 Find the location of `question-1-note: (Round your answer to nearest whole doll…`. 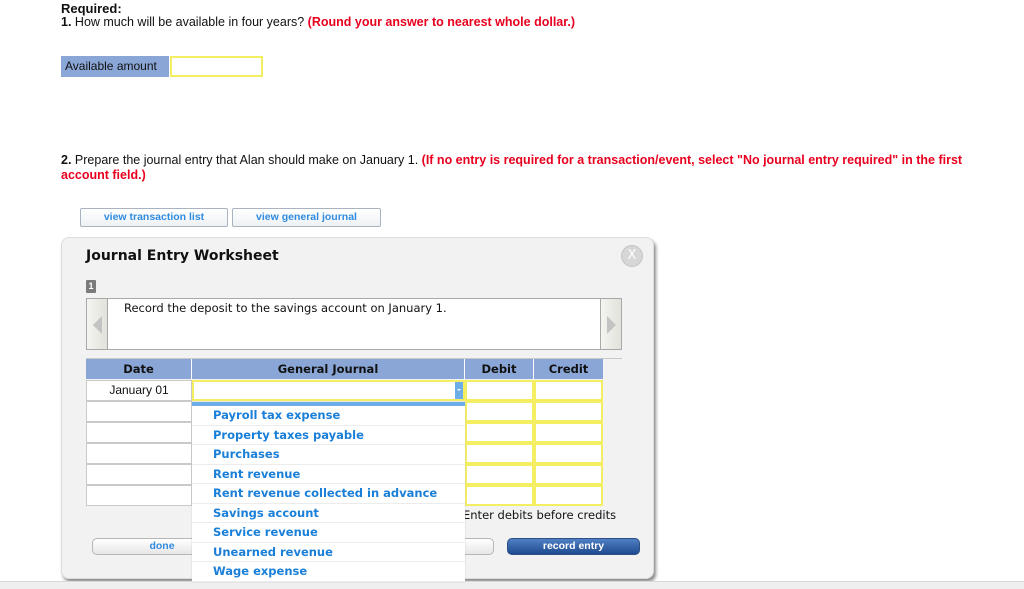

question-1-note: (Round your answer to nearest whole doll… is located at coordinates (441, 22).